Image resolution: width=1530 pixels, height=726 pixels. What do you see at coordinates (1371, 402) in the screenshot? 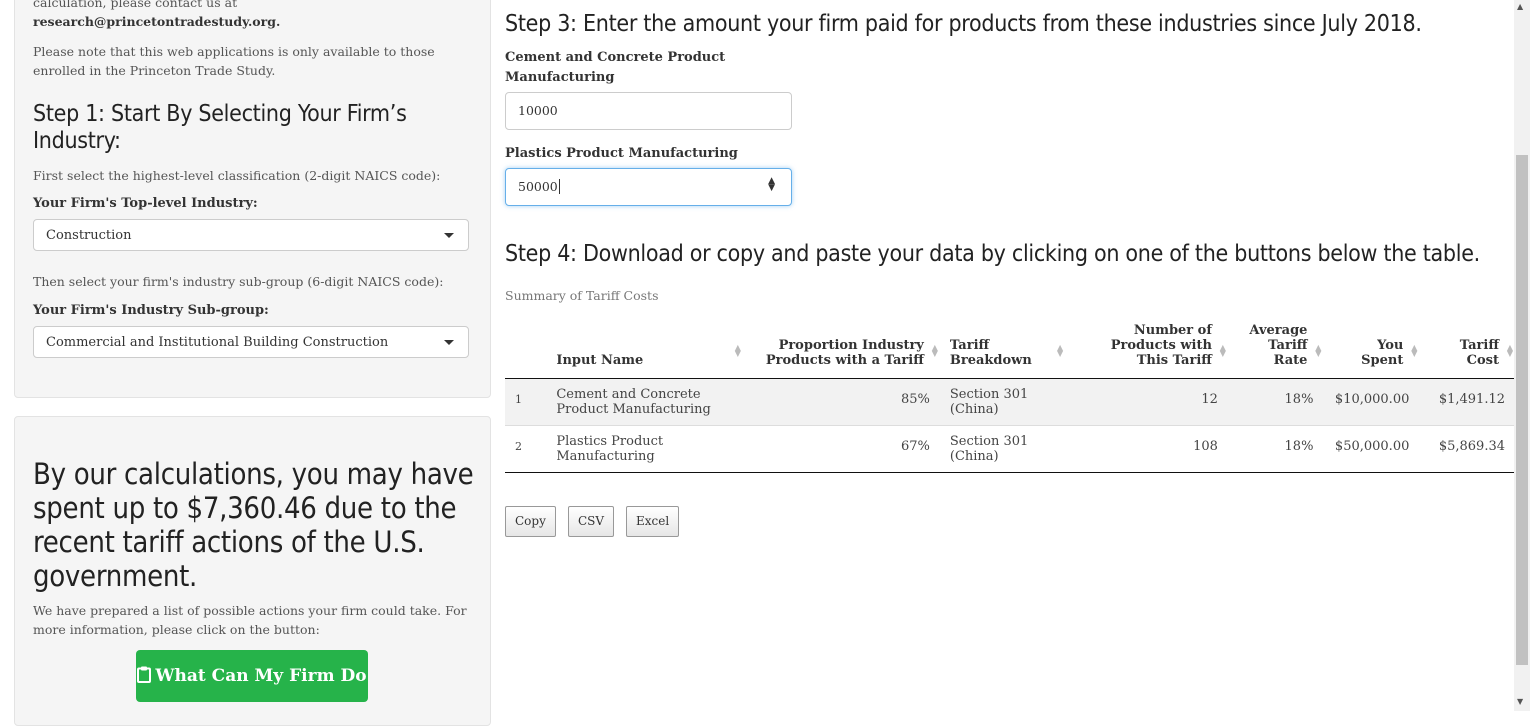
I see `cell-you-spent: $10,000.00` at bounding box center [1371, 402].